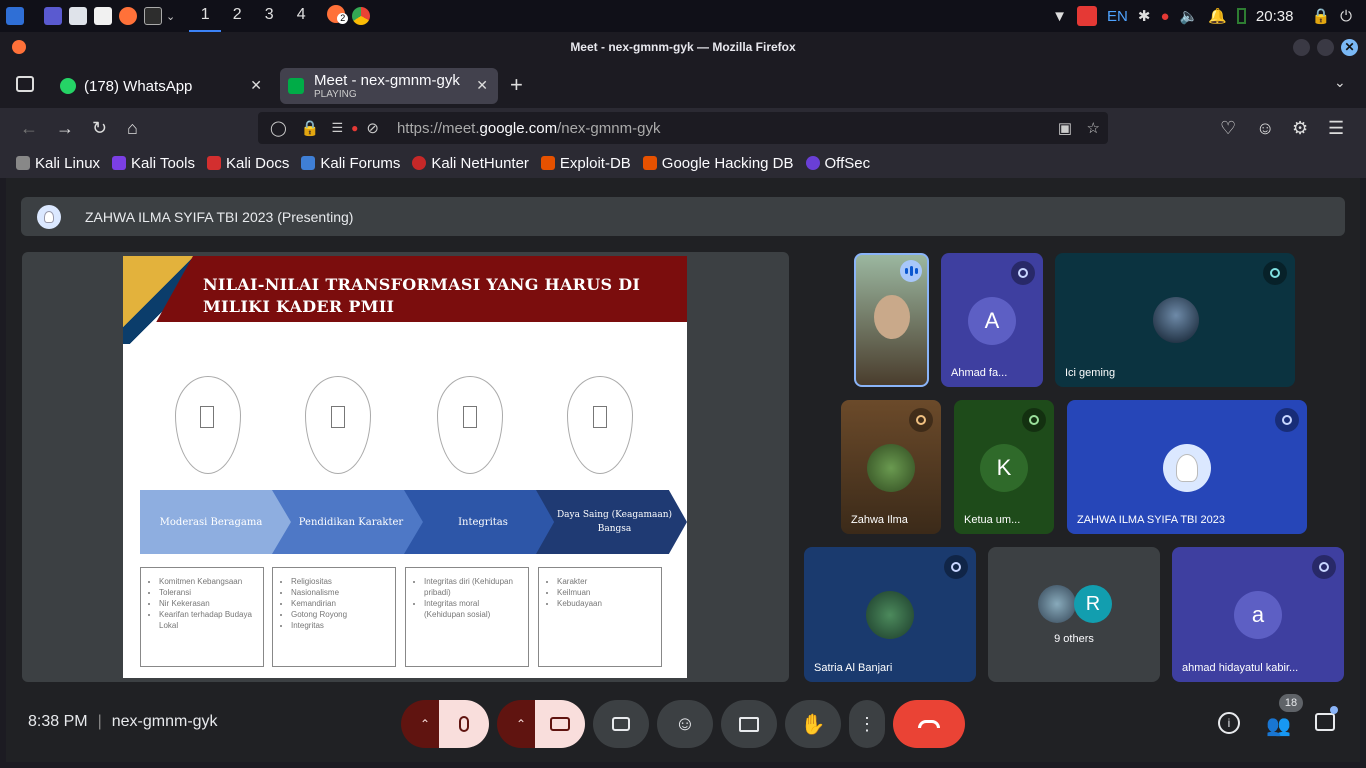 Image resolution: width=1366 pixels, height=768 pixels. Describe the element at coordinates (1346, 16) in the screenshot. I see `power-icon: ⏻` at that location.